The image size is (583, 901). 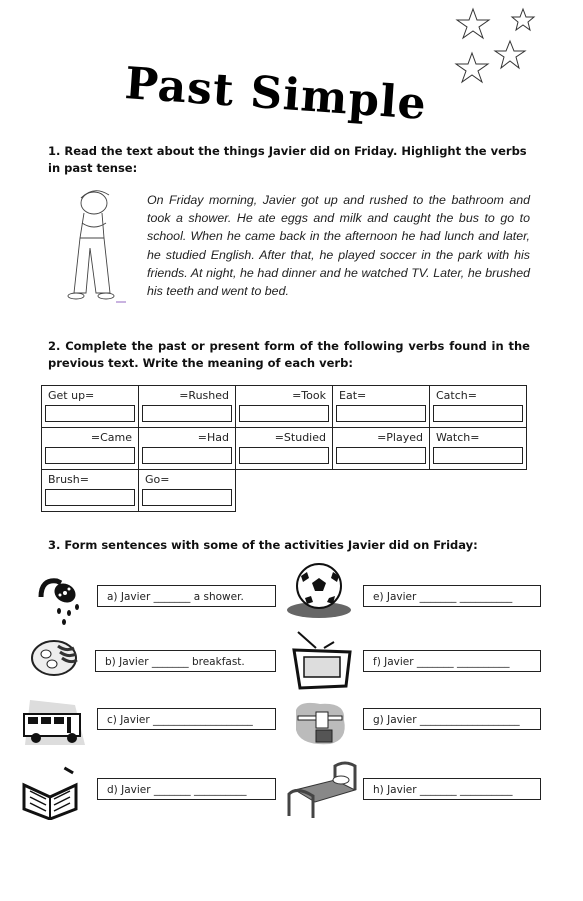 I want to click on table-row: Get up= =Rushed =Took Eat= Catch=, so click(x=284, y=406).